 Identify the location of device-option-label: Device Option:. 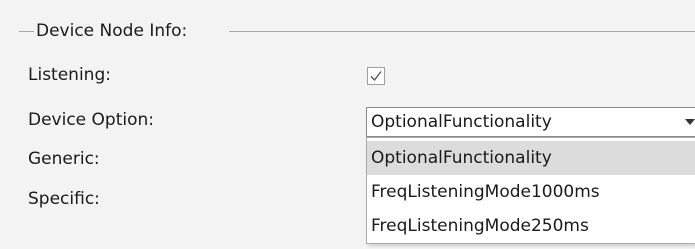
(91, 120).